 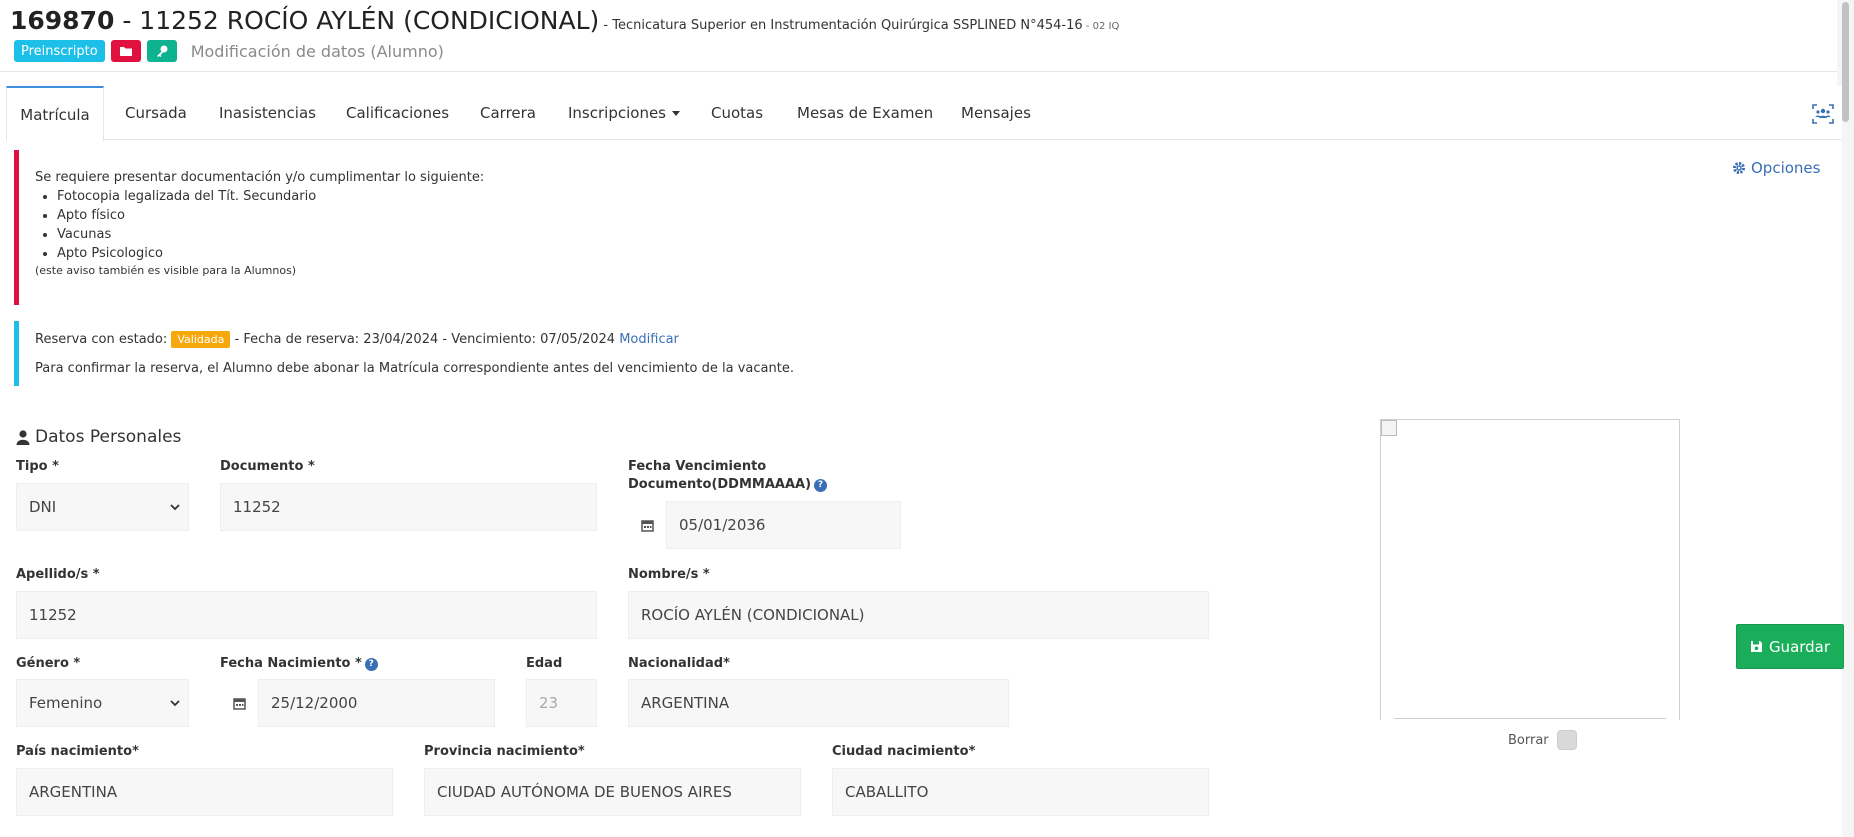 I want to click on vencimiento-label-line2: Documento(DDMMAAAA), so click(x=720, y=484).